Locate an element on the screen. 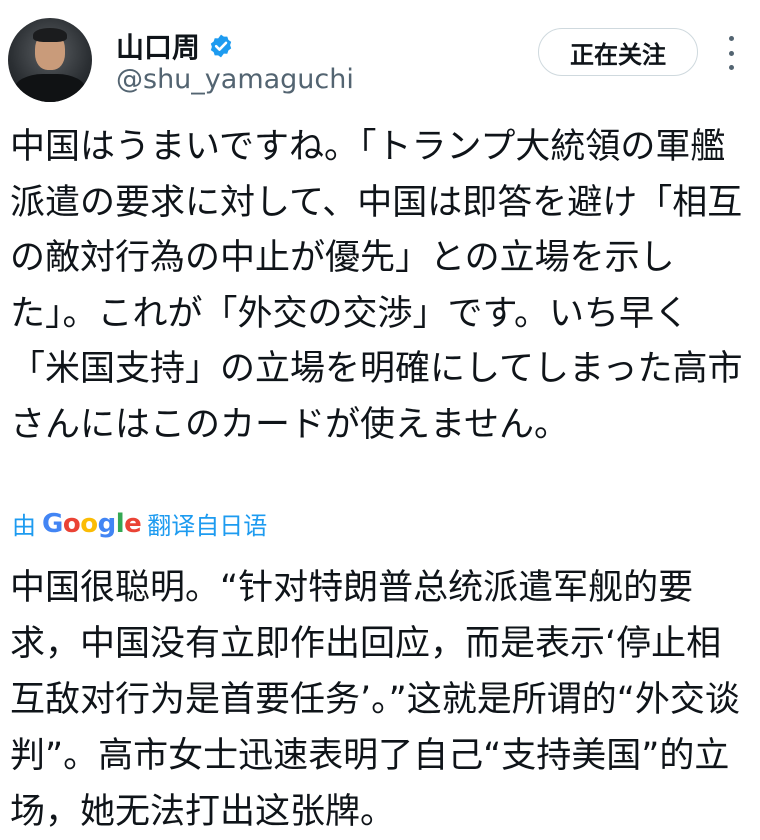  more-vertical-icon is located at coordinates (731, 53).